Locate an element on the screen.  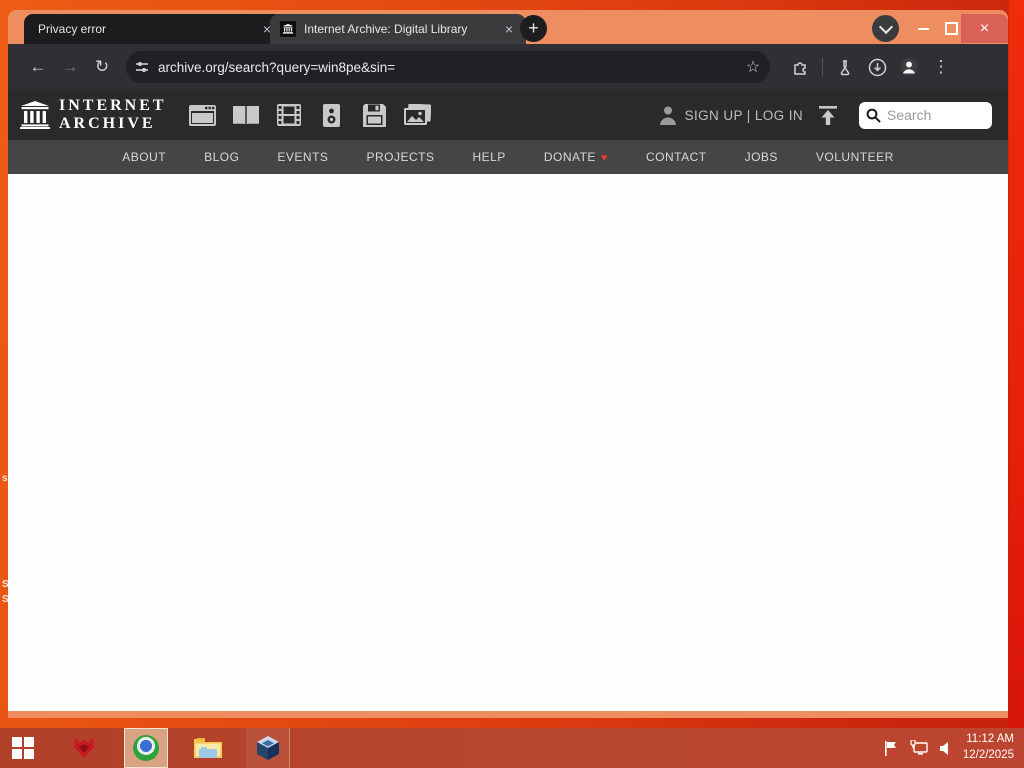
minimize-button is located at coordinates (923, 28).